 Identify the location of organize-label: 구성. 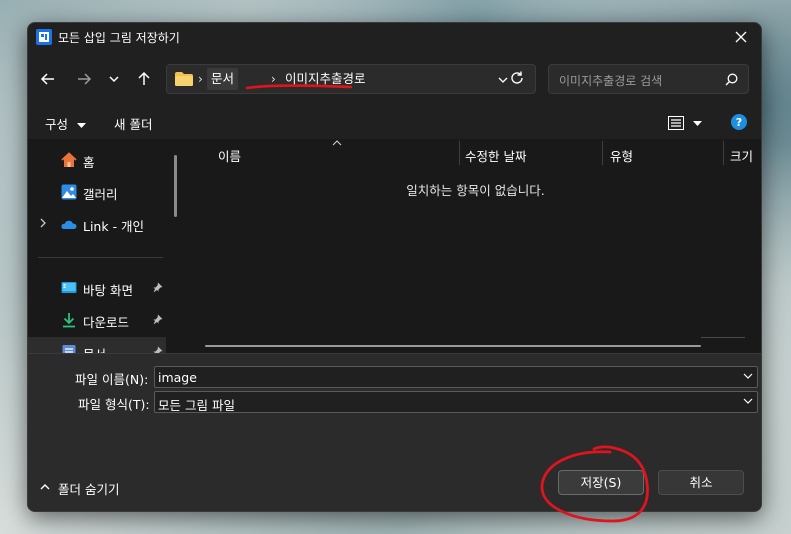
(57, 124).